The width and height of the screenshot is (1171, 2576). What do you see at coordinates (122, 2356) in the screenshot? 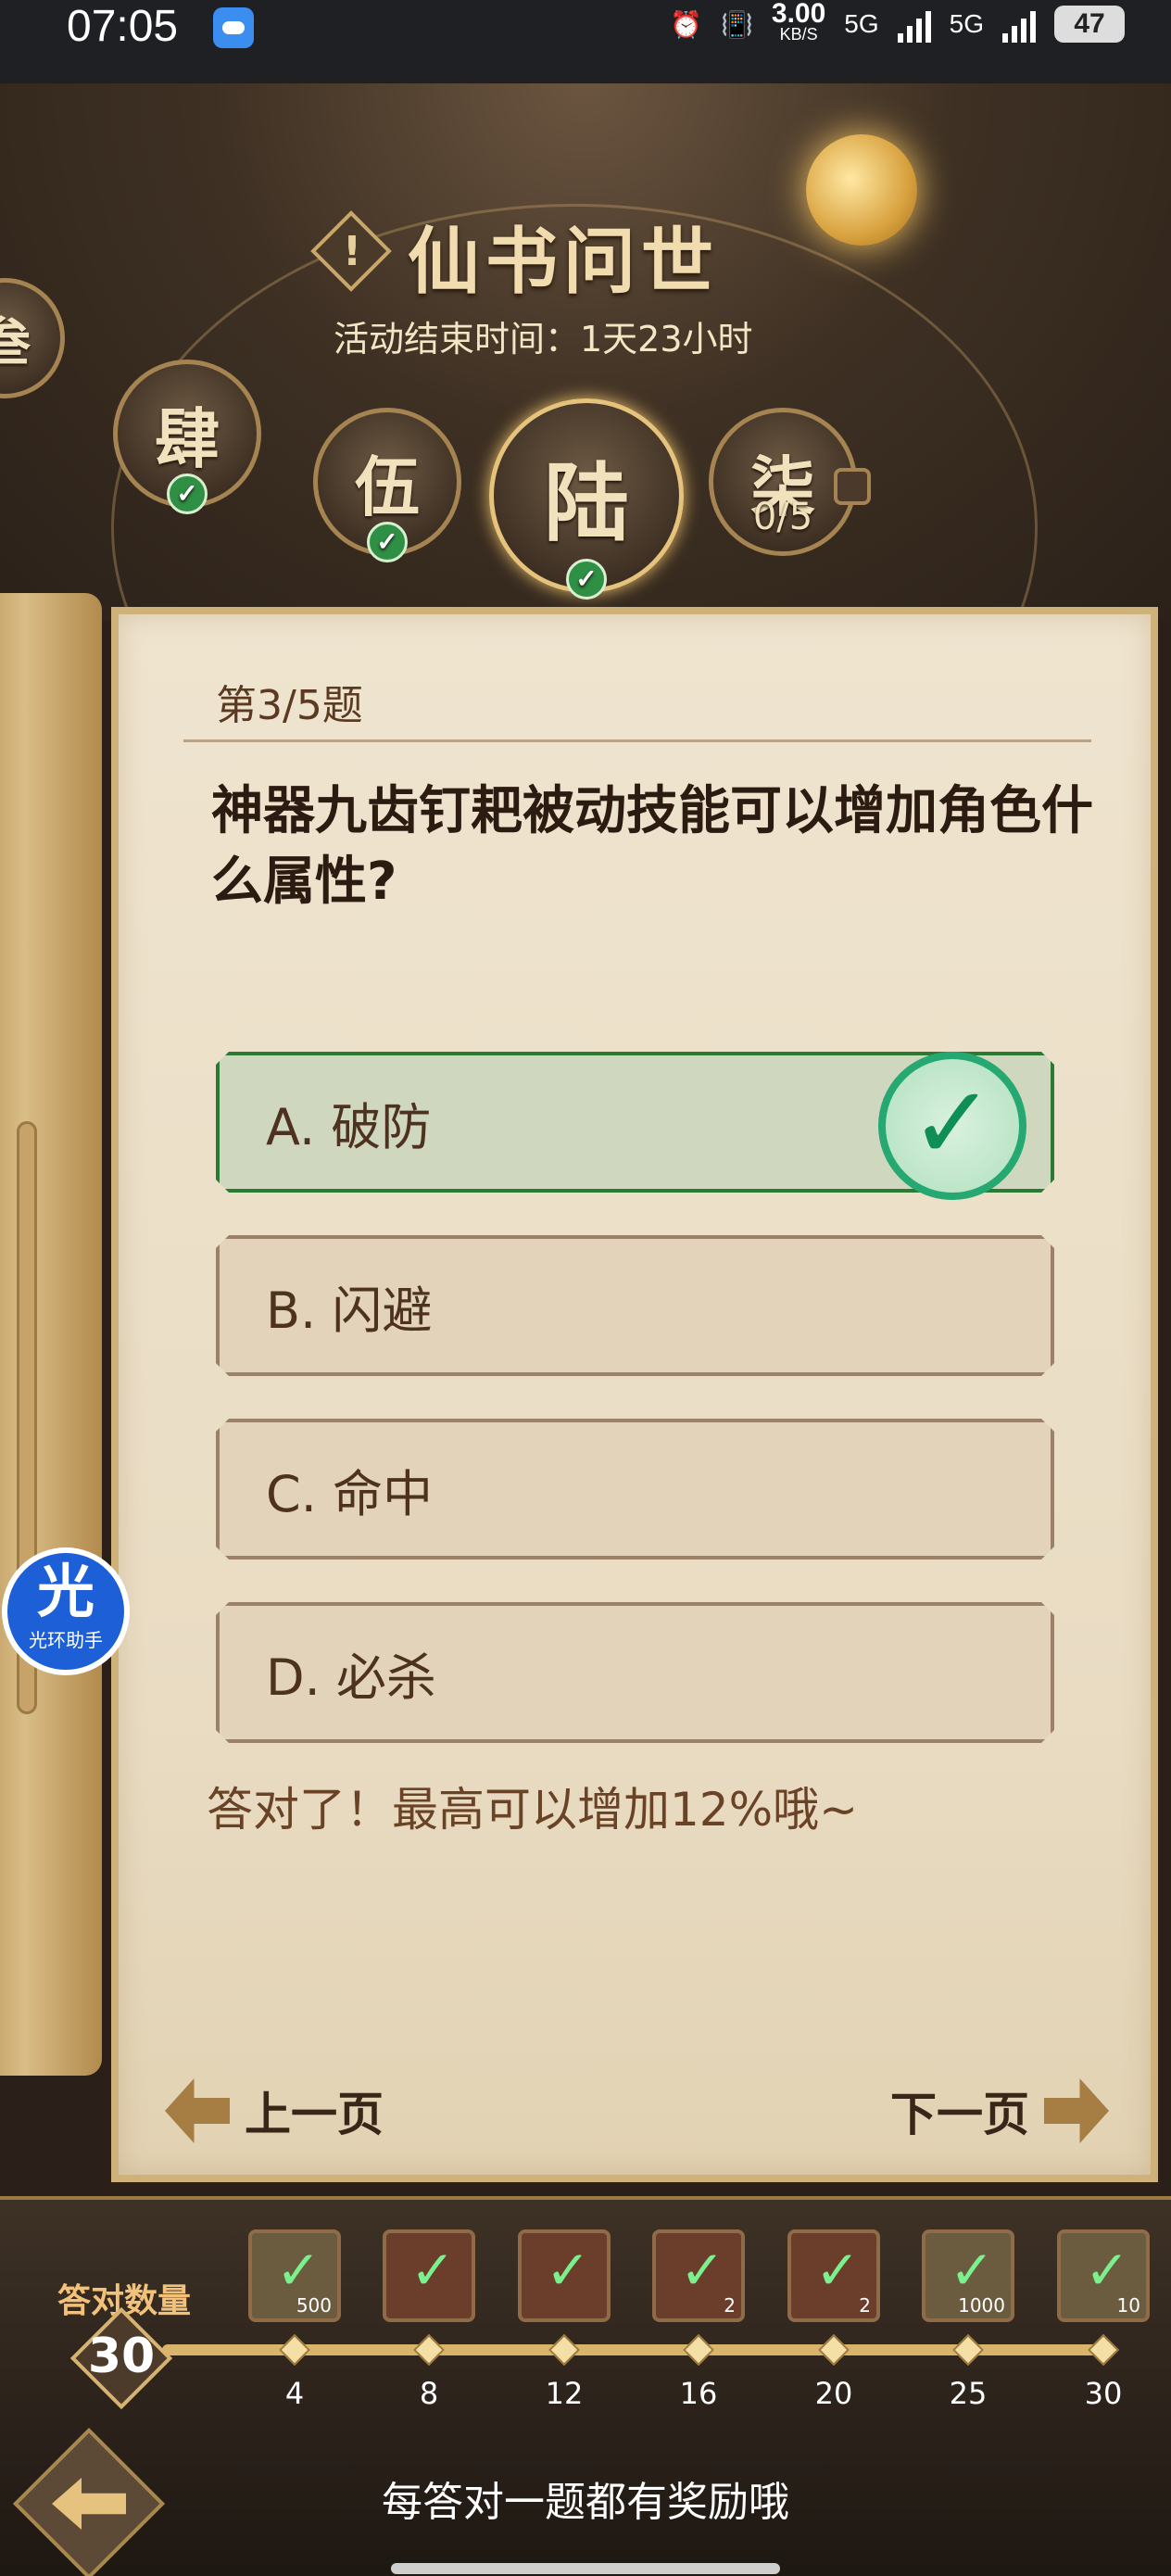
I see `correct-count-value: 30` at bounding box center [122, 2356].